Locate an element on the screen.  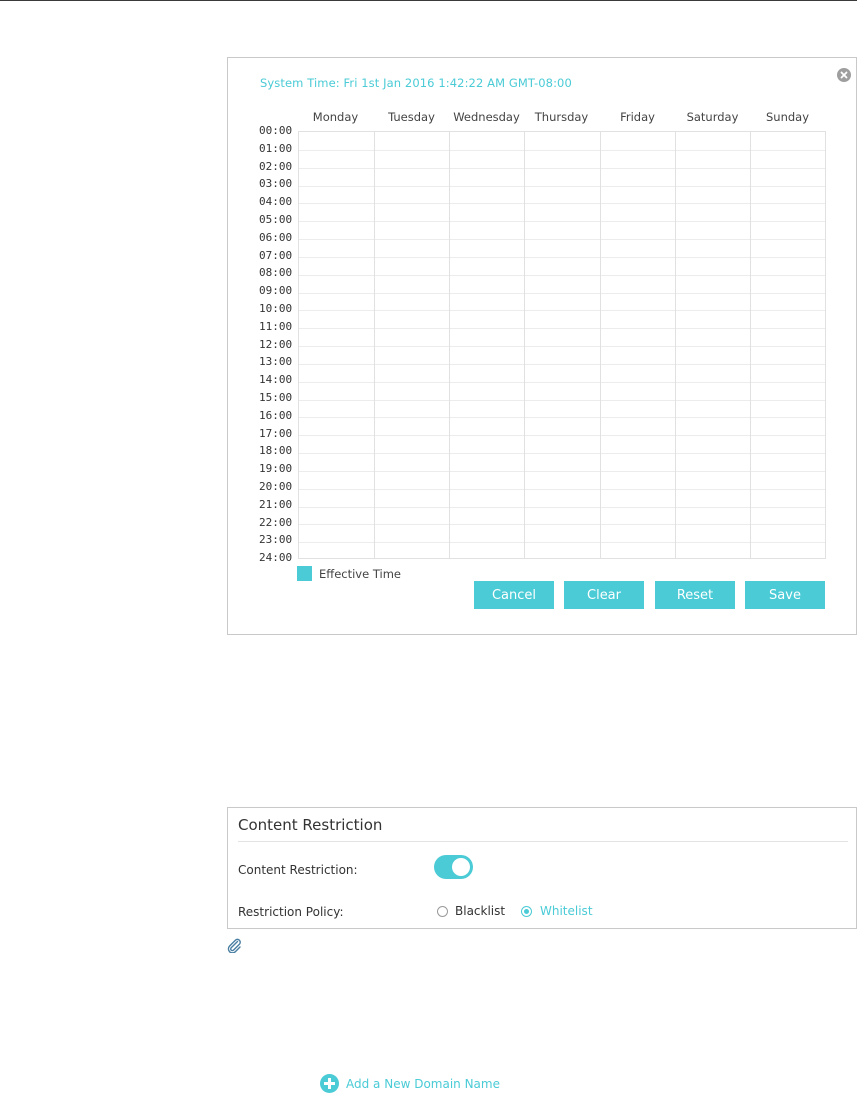
time-label: 22:00 is located at coordinates (276, 522).